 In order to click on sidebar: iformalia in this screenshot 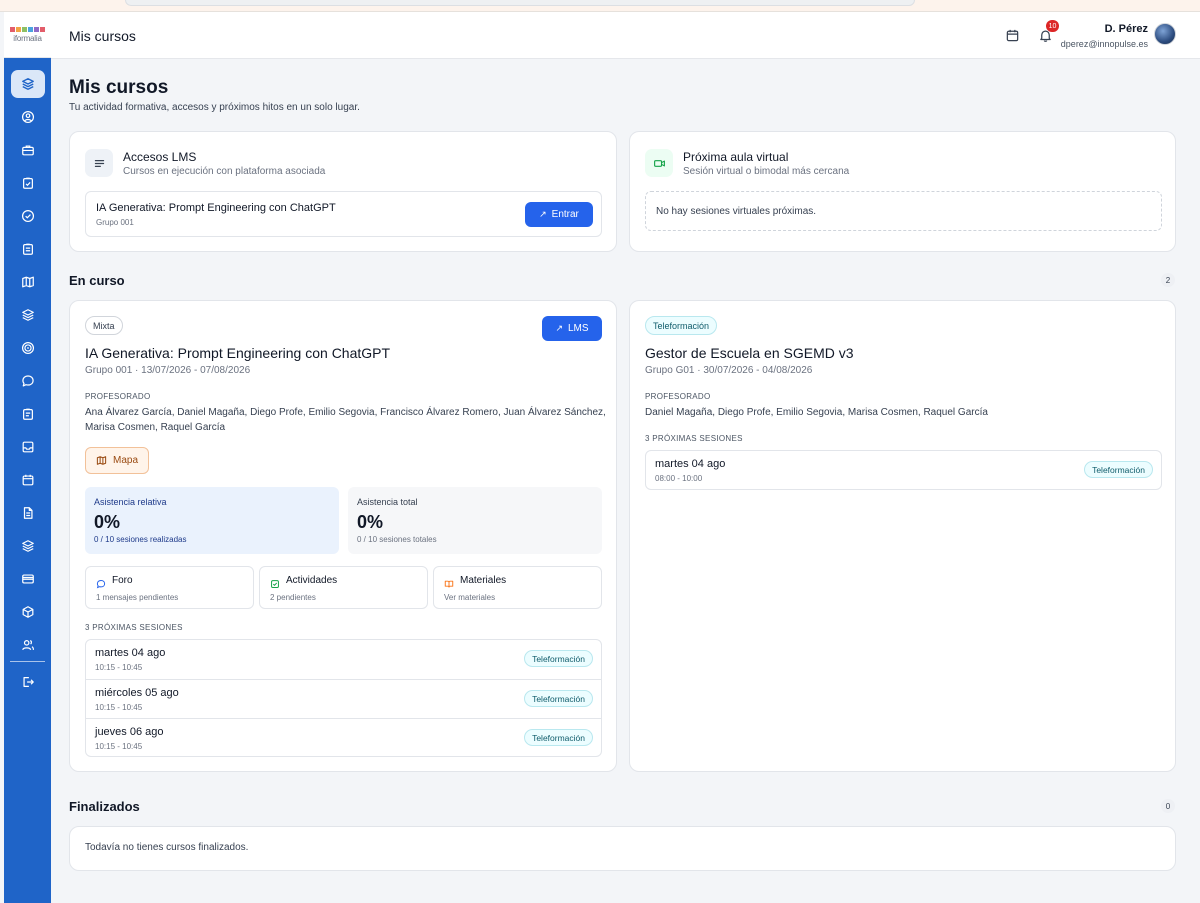, I will do `click(27, 457)`.